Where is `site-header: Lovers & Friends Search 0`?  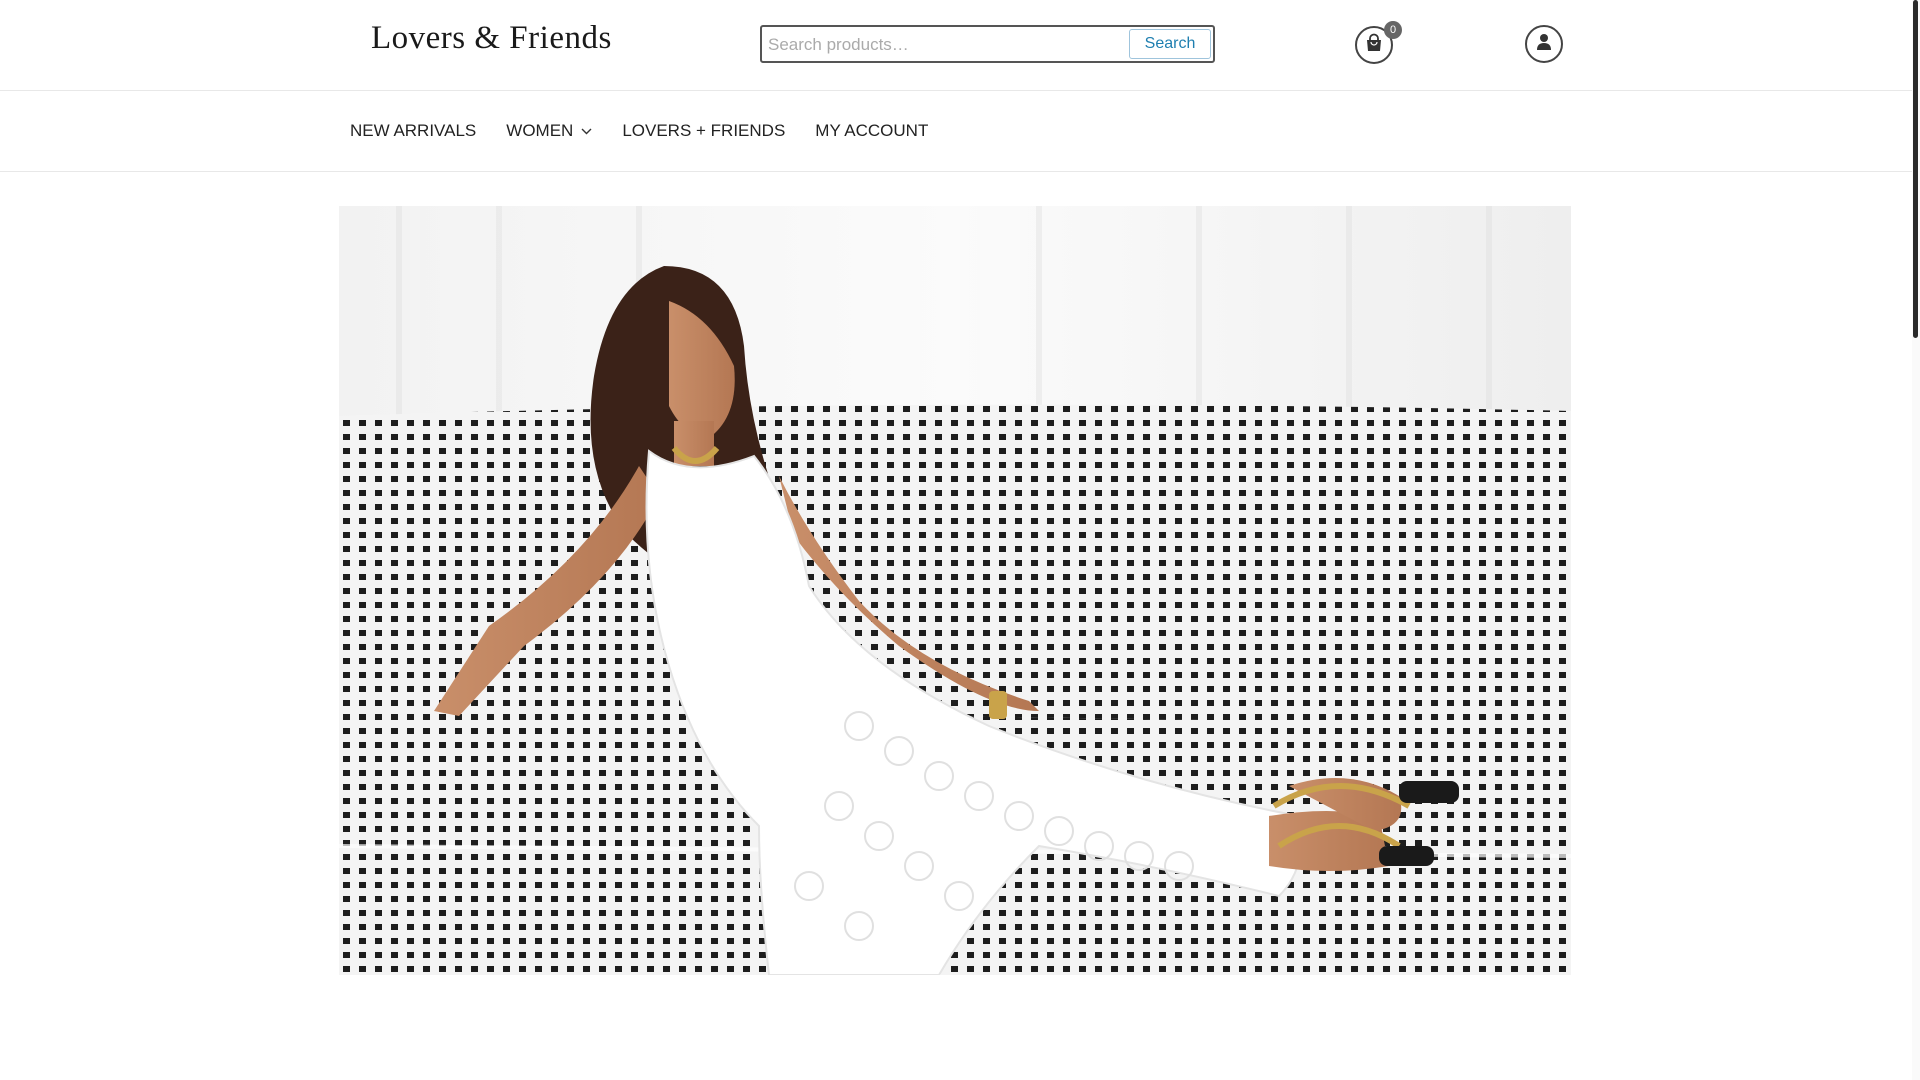
site-header: Lovers & Friends Search 0 is located at coordinates (956, 45).